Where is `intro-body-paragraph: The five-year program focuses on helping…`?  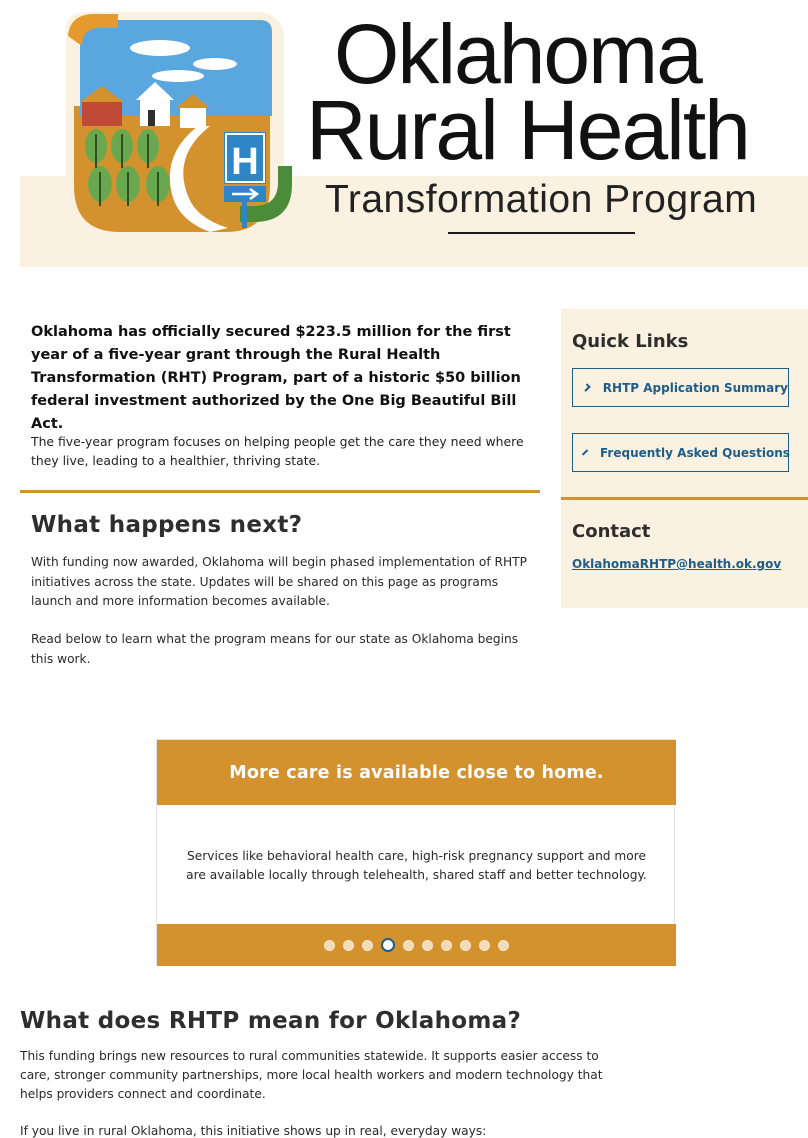 intro-body-paragraph: The five-year program focuses on helping… is located at coordinates (277, 451).